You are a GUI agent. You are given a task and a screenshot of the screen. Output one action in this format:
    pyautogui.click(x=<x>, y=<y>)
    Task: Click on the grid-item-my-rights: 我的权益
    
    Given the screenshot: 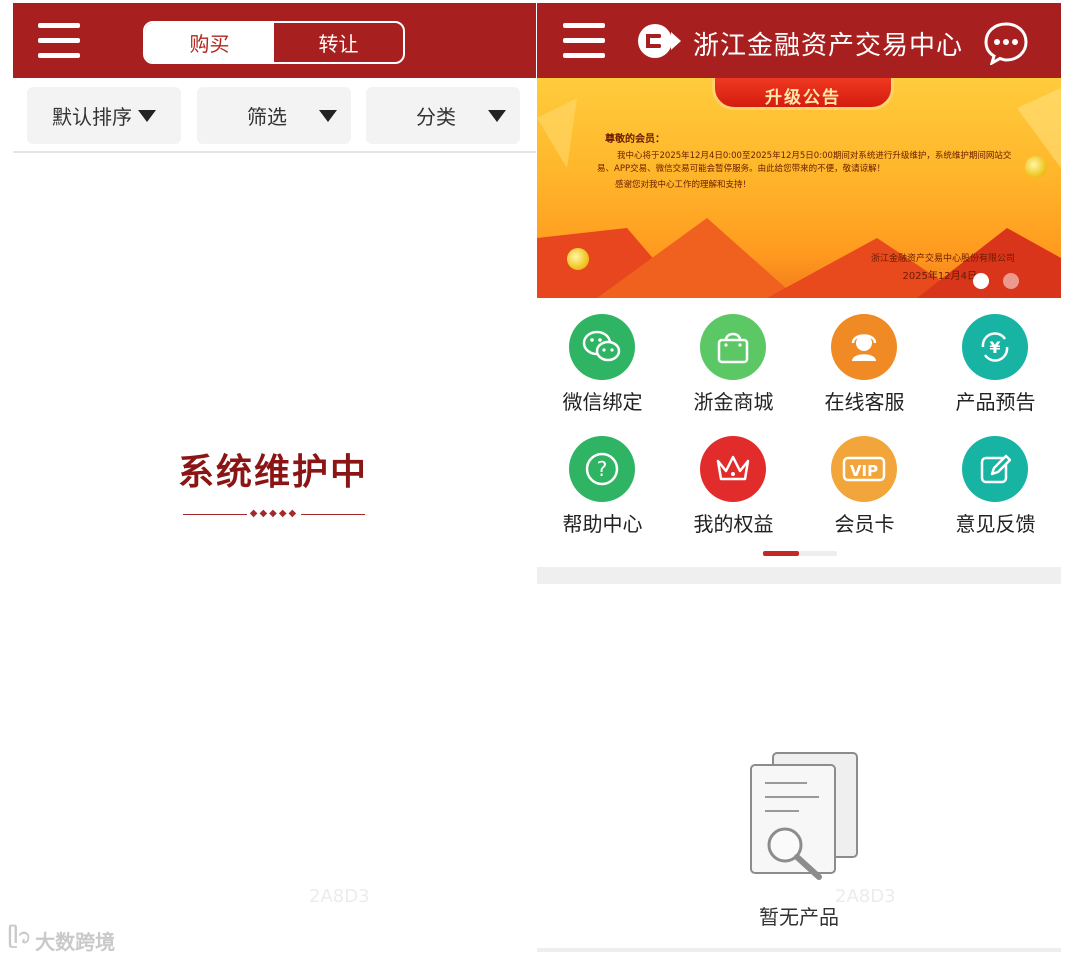 What is the action you would take?
    pyautogui.click(x=733, y=478)
    